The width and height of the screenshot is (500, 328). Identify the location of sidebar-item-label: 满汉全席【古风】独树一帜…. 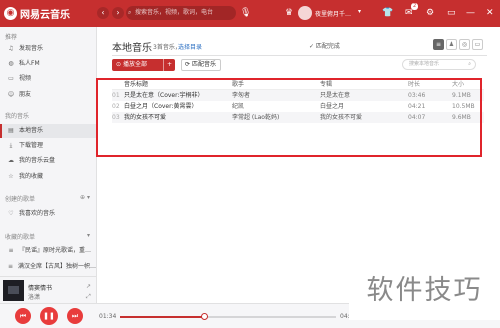
(56, 266).